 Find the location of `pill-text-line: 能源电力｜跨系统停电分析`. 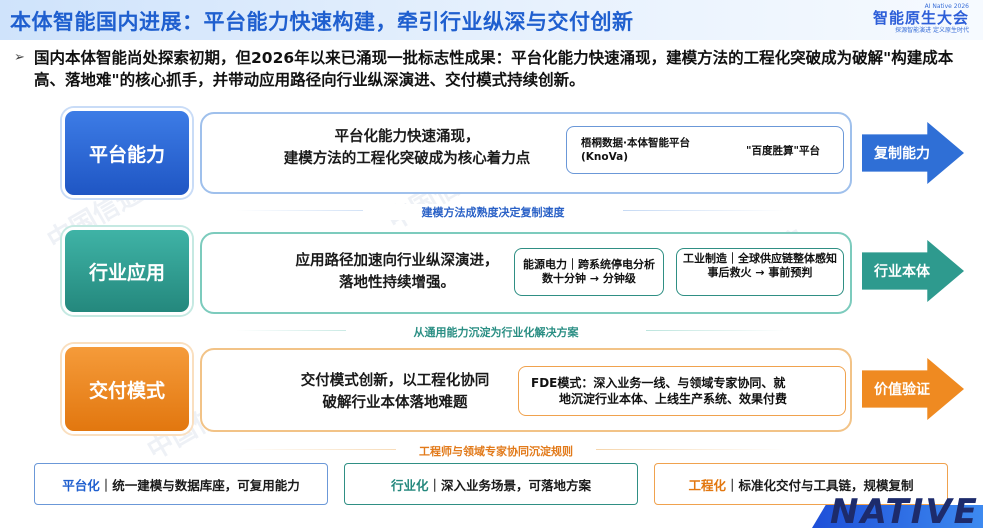

pill-text-line: 能源电力｜跨系统停电分析 is located at coordinates (589, 264).